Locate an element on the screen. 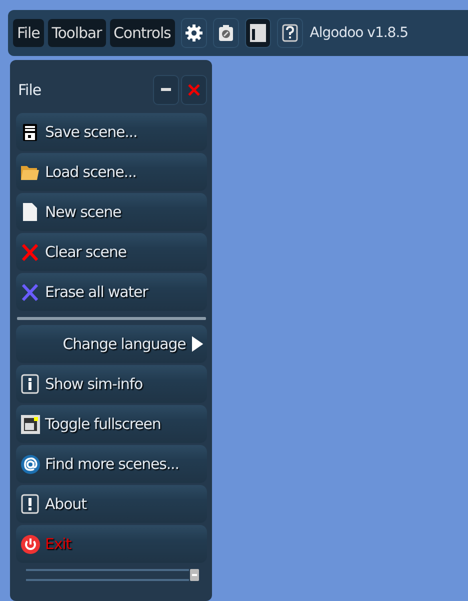 The image size is (468, 601). menu-item: Show sim-info is located at coordinates (111, 384).